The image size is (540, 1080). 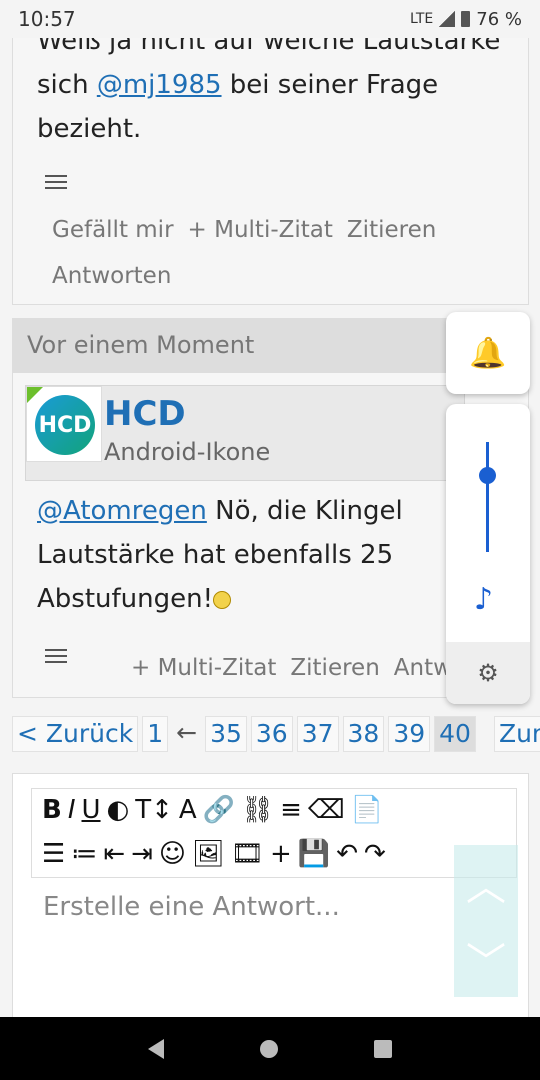 I want to click on align-icon: ≡, so click(x=291, y=810).